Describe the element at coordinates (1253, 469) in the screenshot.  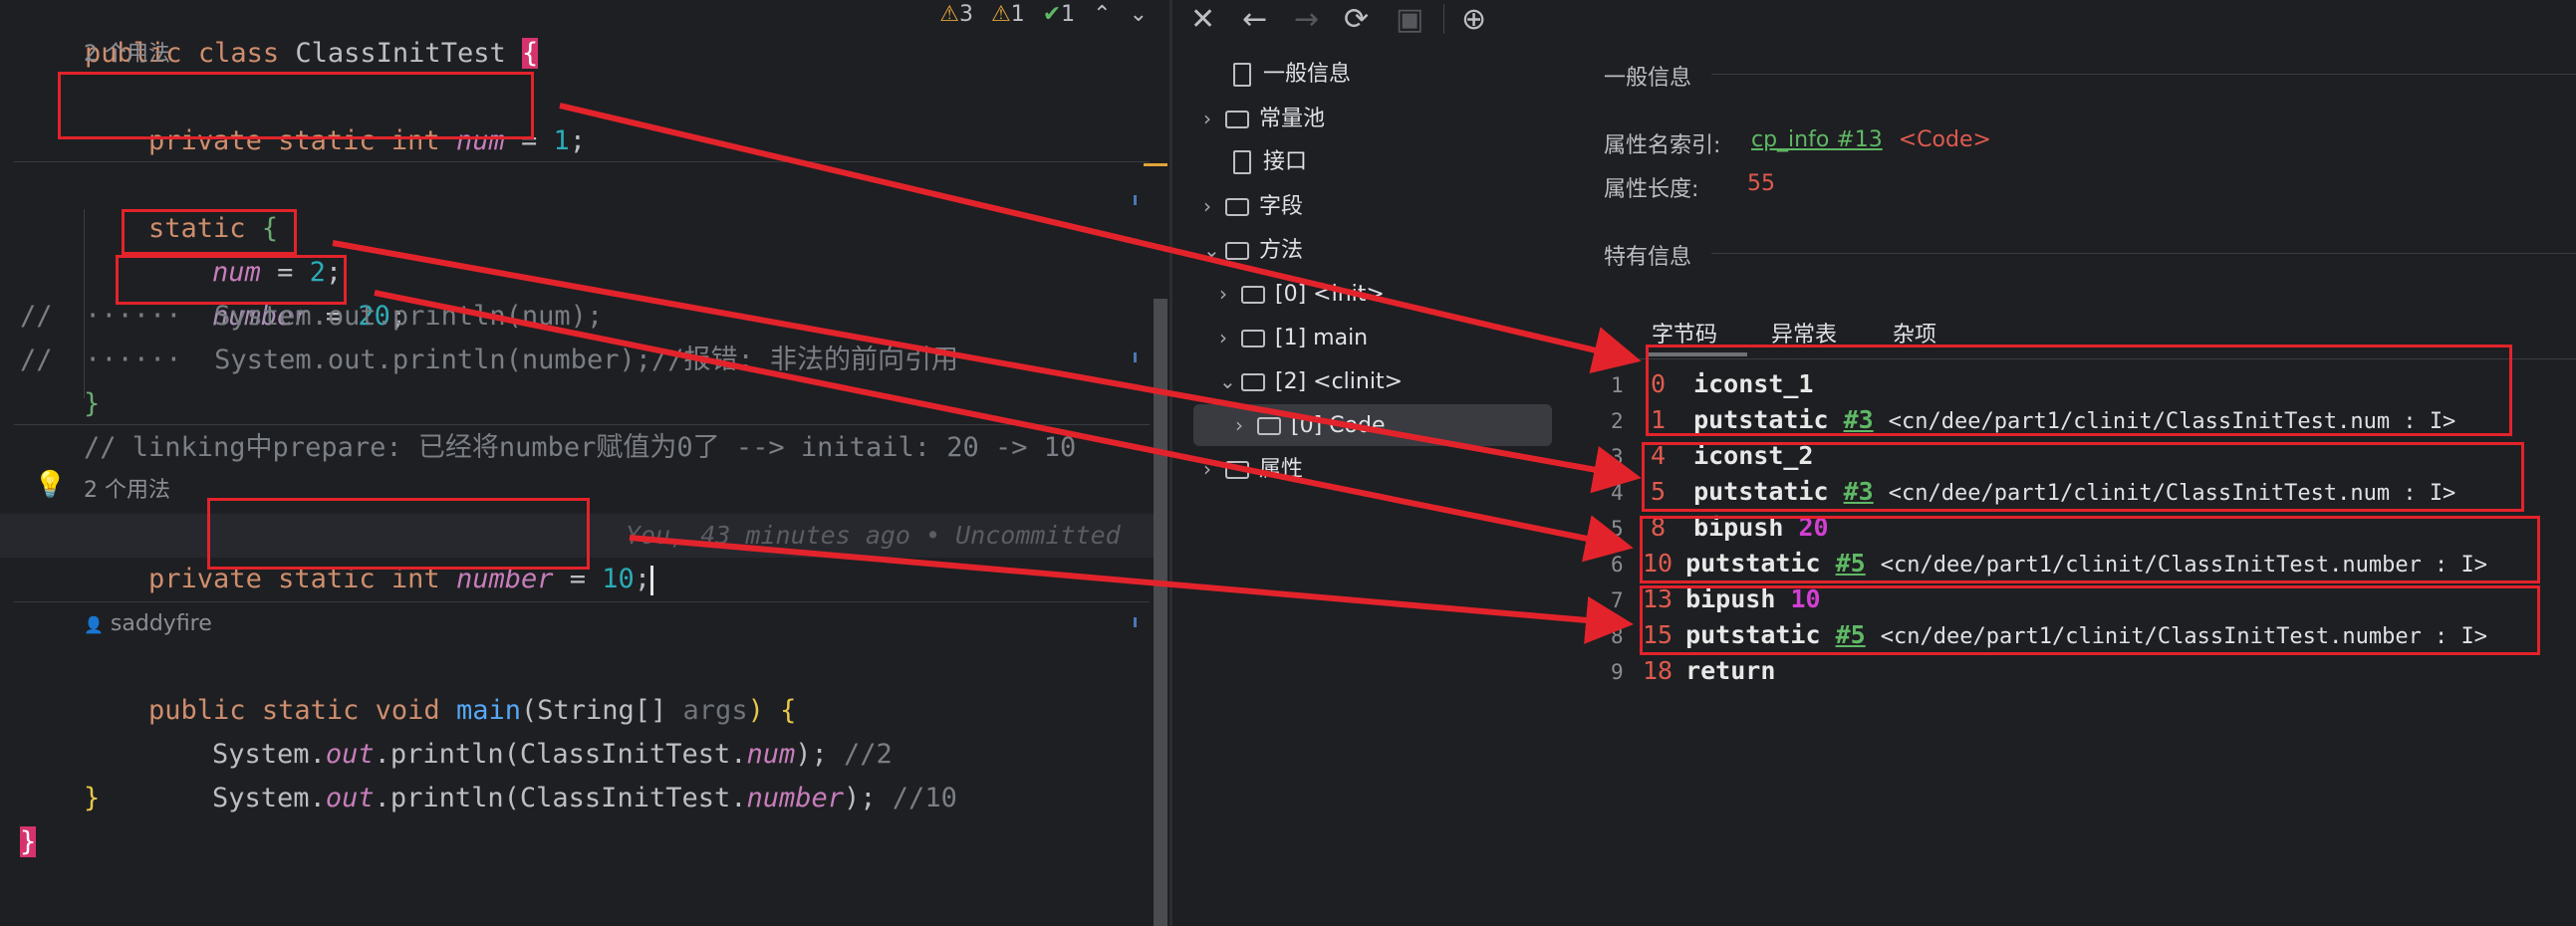
I see `tree-item-attributes: › 属性` at that location.